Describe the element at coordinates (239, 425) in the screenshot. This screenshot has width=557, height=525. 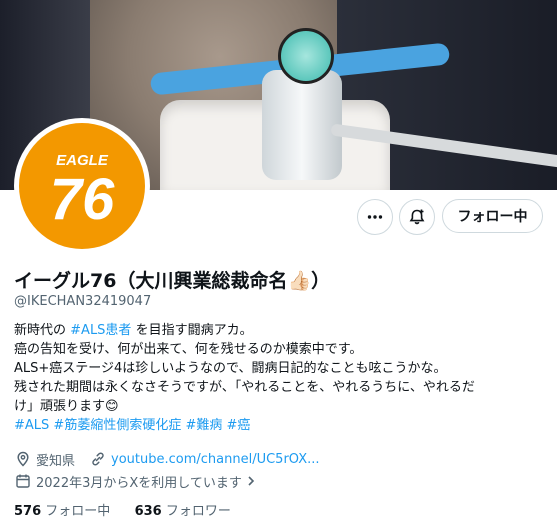
I see `hashtag-link: #癌` at that location.